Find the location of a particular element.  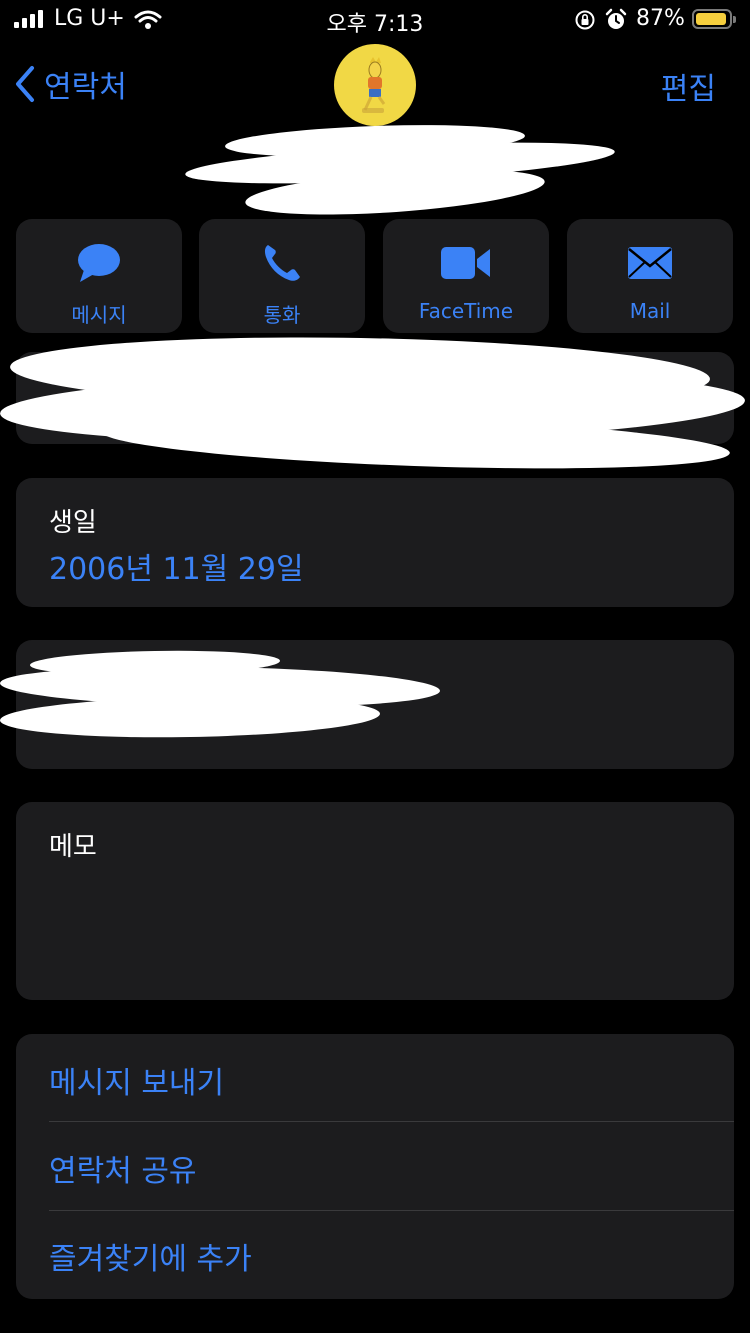

message-action-button: 메시지 is located at coordinates (99, 276).